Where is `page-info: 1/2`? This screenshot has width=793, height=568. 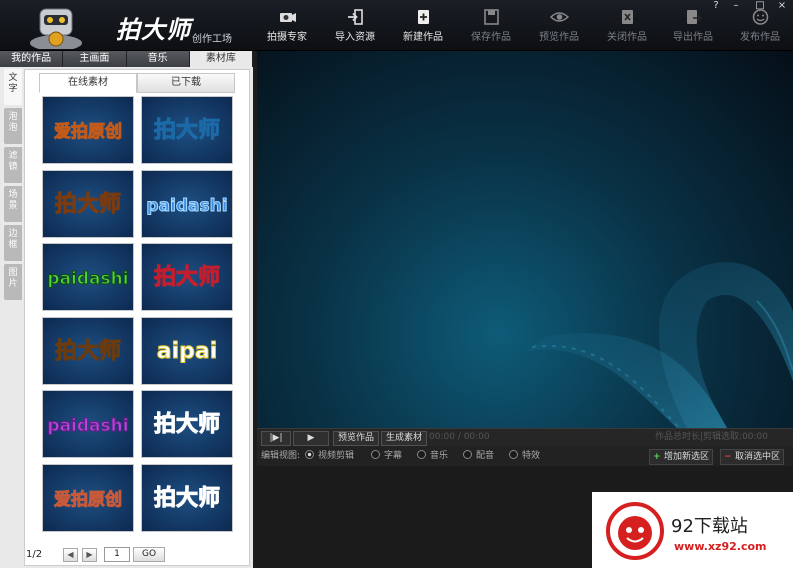
page-info: 1/2 is located at coordinates (34, 554).